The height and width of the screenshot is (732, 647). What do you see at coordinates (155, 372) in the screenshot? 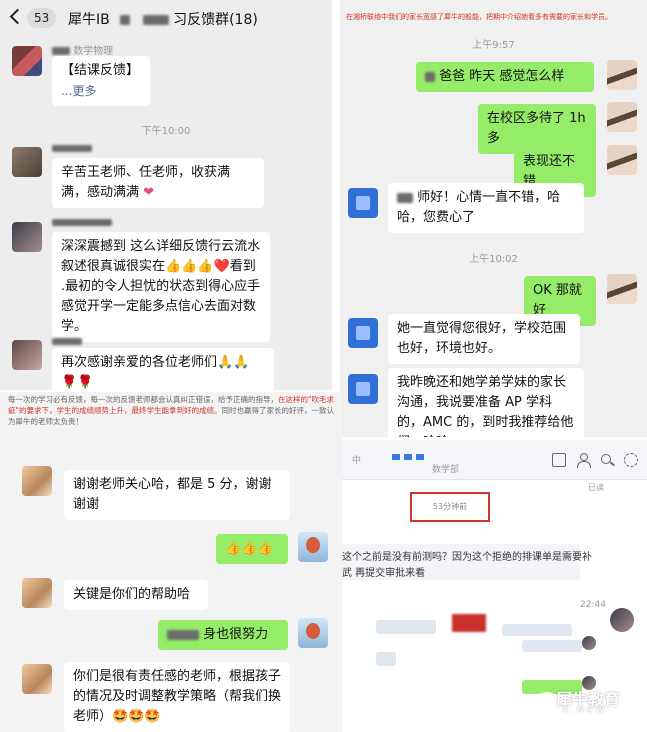
I see `message-text: 再次感谢亲爱的各位老师们🙏🙏🌹🌹` at bounding box center [155, 372].